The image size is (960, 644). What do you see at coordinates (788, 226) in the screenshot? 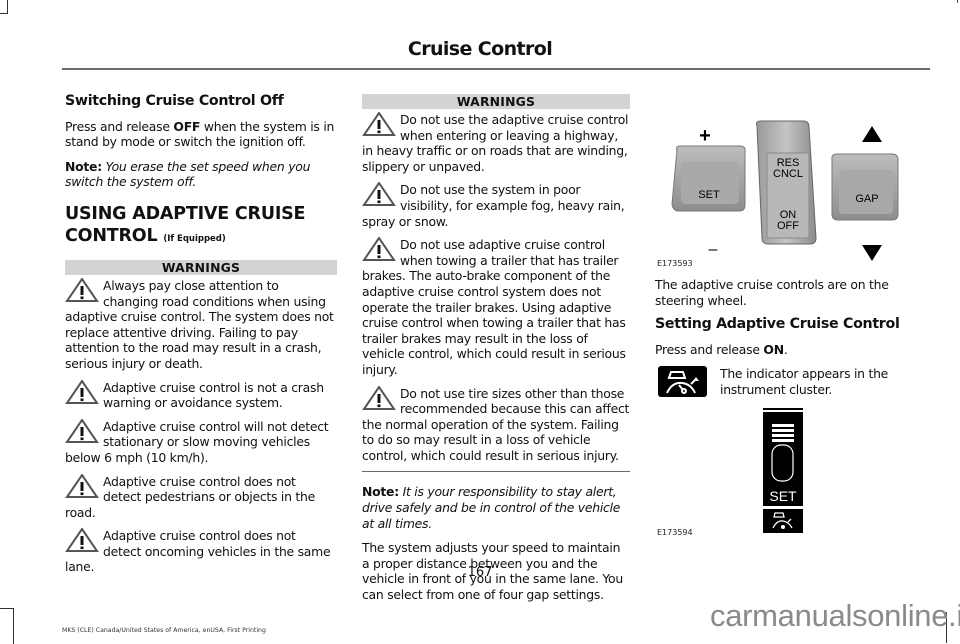
I see `off-label: OFF` at bounding box center [788, 226].